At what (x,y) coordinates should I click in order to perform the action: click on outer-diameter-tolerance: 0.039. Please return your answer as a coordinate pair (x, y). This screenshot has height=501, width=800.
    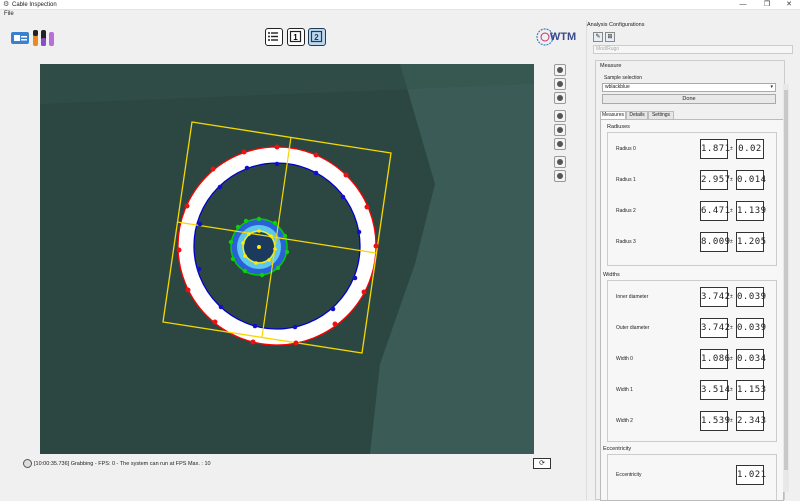
    Looking at the image, I should click on (751, 328).